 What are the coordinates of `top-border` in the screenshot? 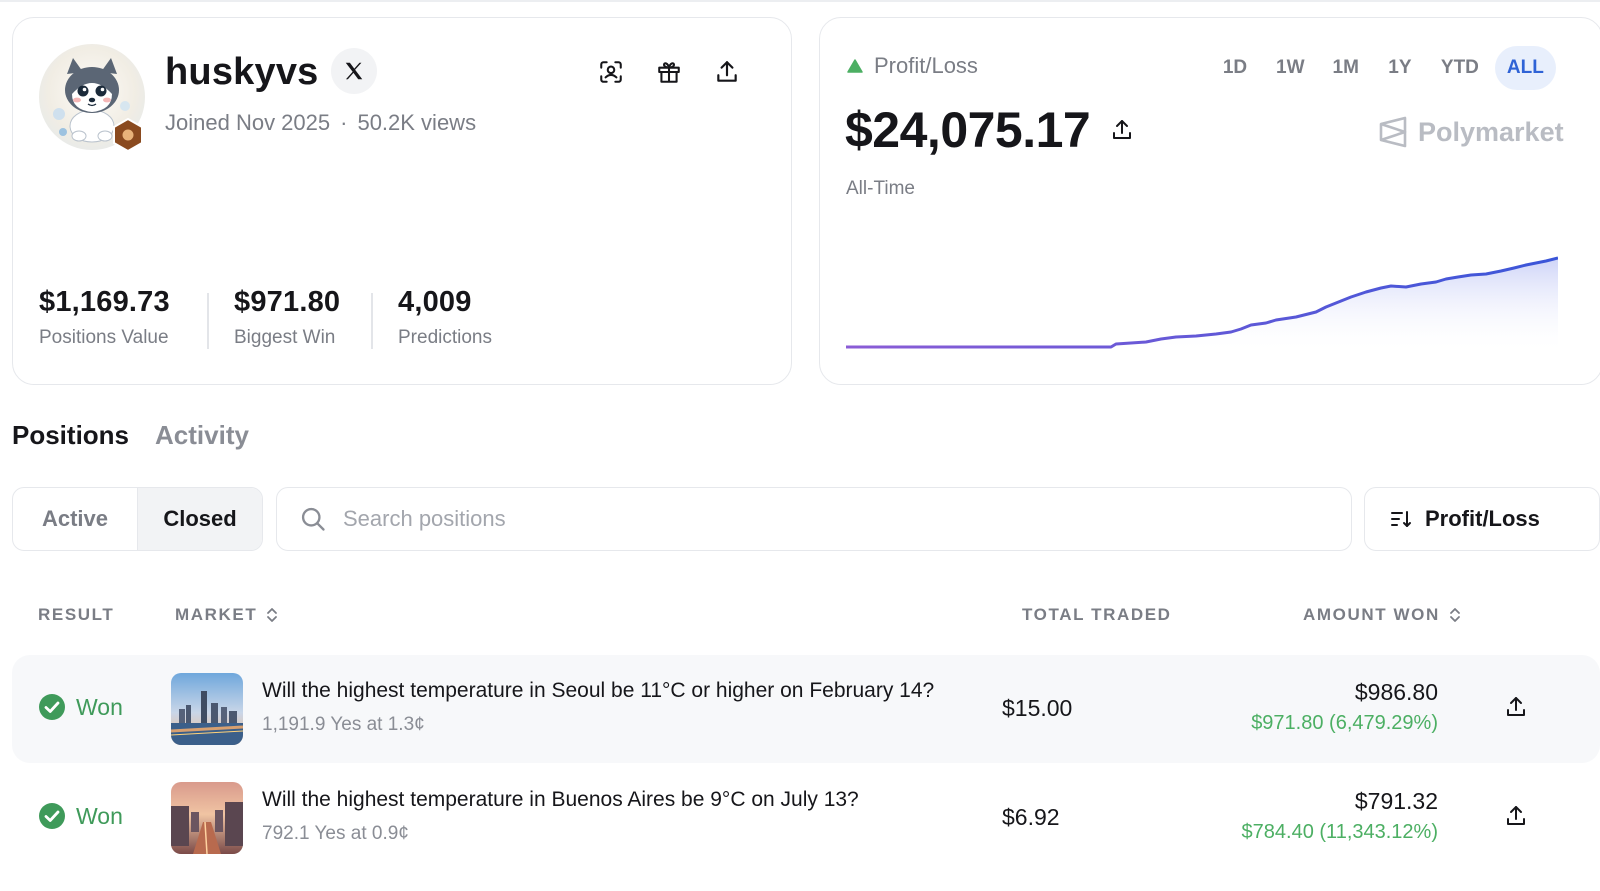 It's located at (800, 1).